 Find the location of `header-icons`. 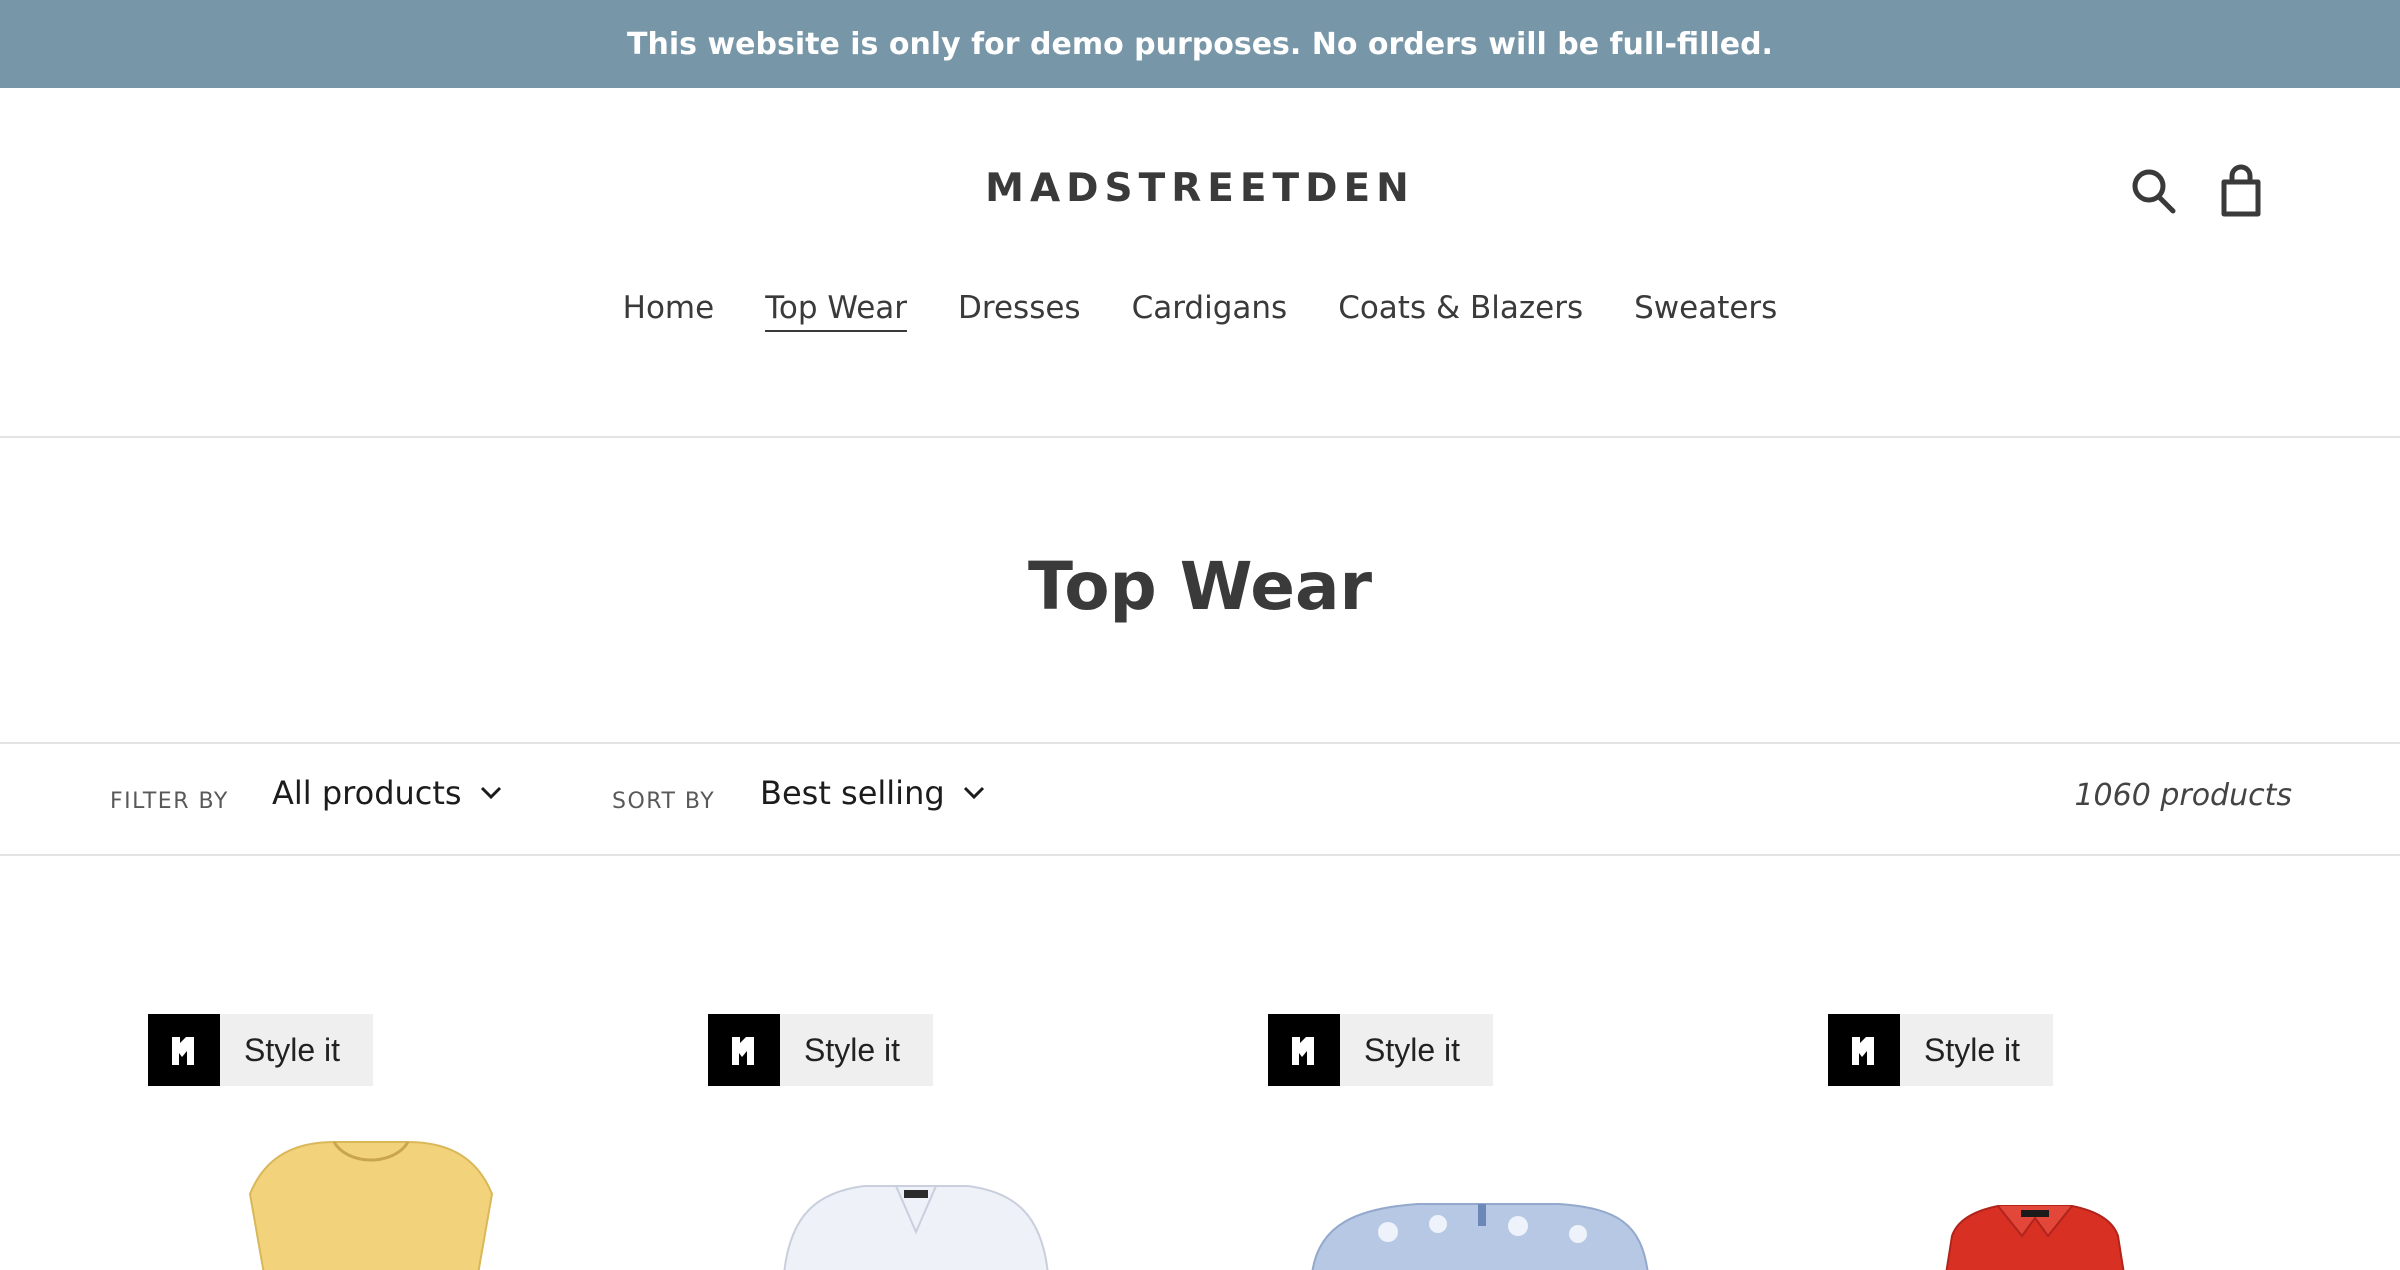

header-icons is located at coordinates (2197, 191).